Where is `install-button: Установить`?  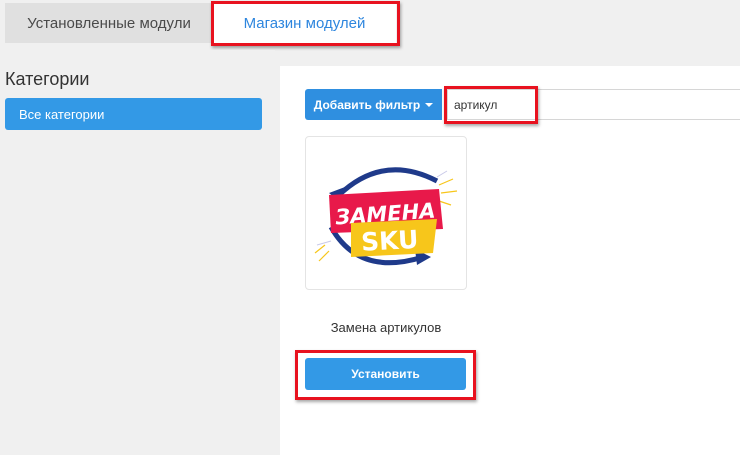 install-button: Установить is located at coordinates (385, 374).